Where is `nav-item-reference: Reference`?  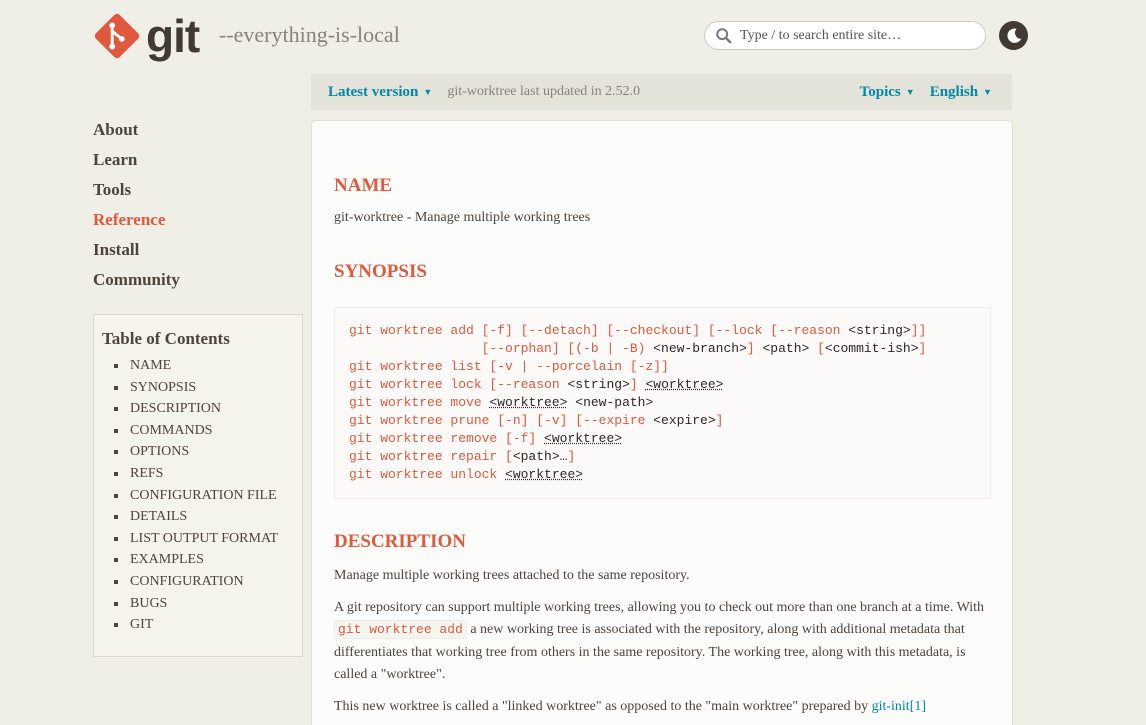
nav-item-reference: Reference is located at coordinates (136, 225).